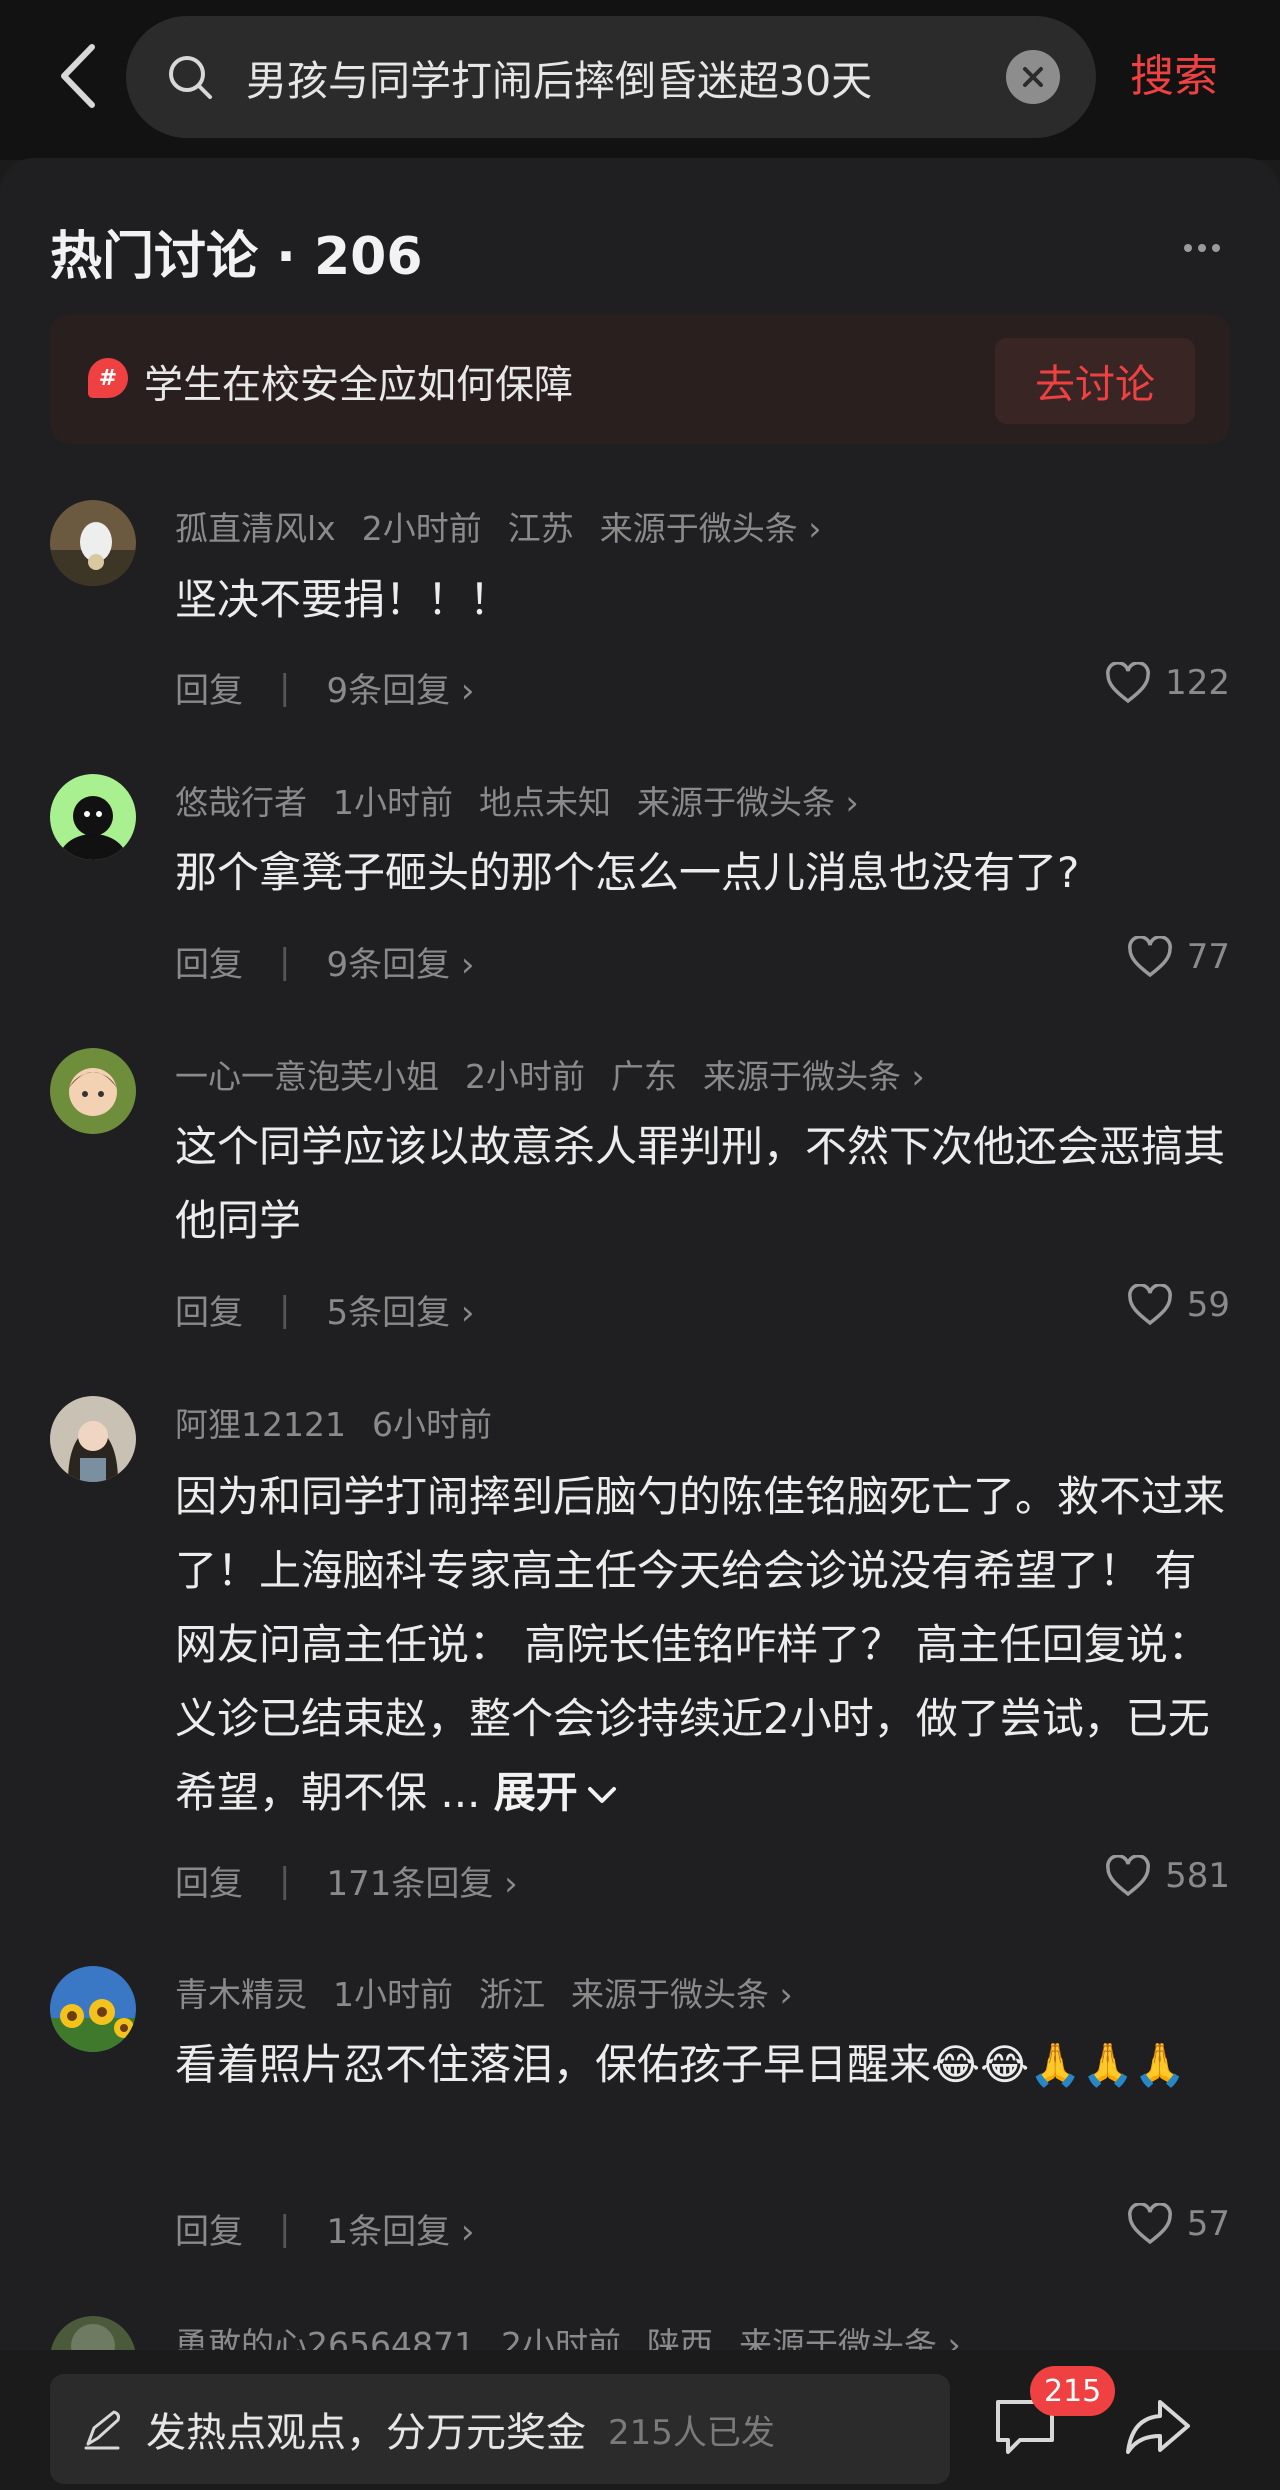 The width and height of the screenshot is (1280, 2490). I want to click on comment-meta: 一心一意泡芙小姐 2小时前 广东 来源于微头条, so click(563, 1074).